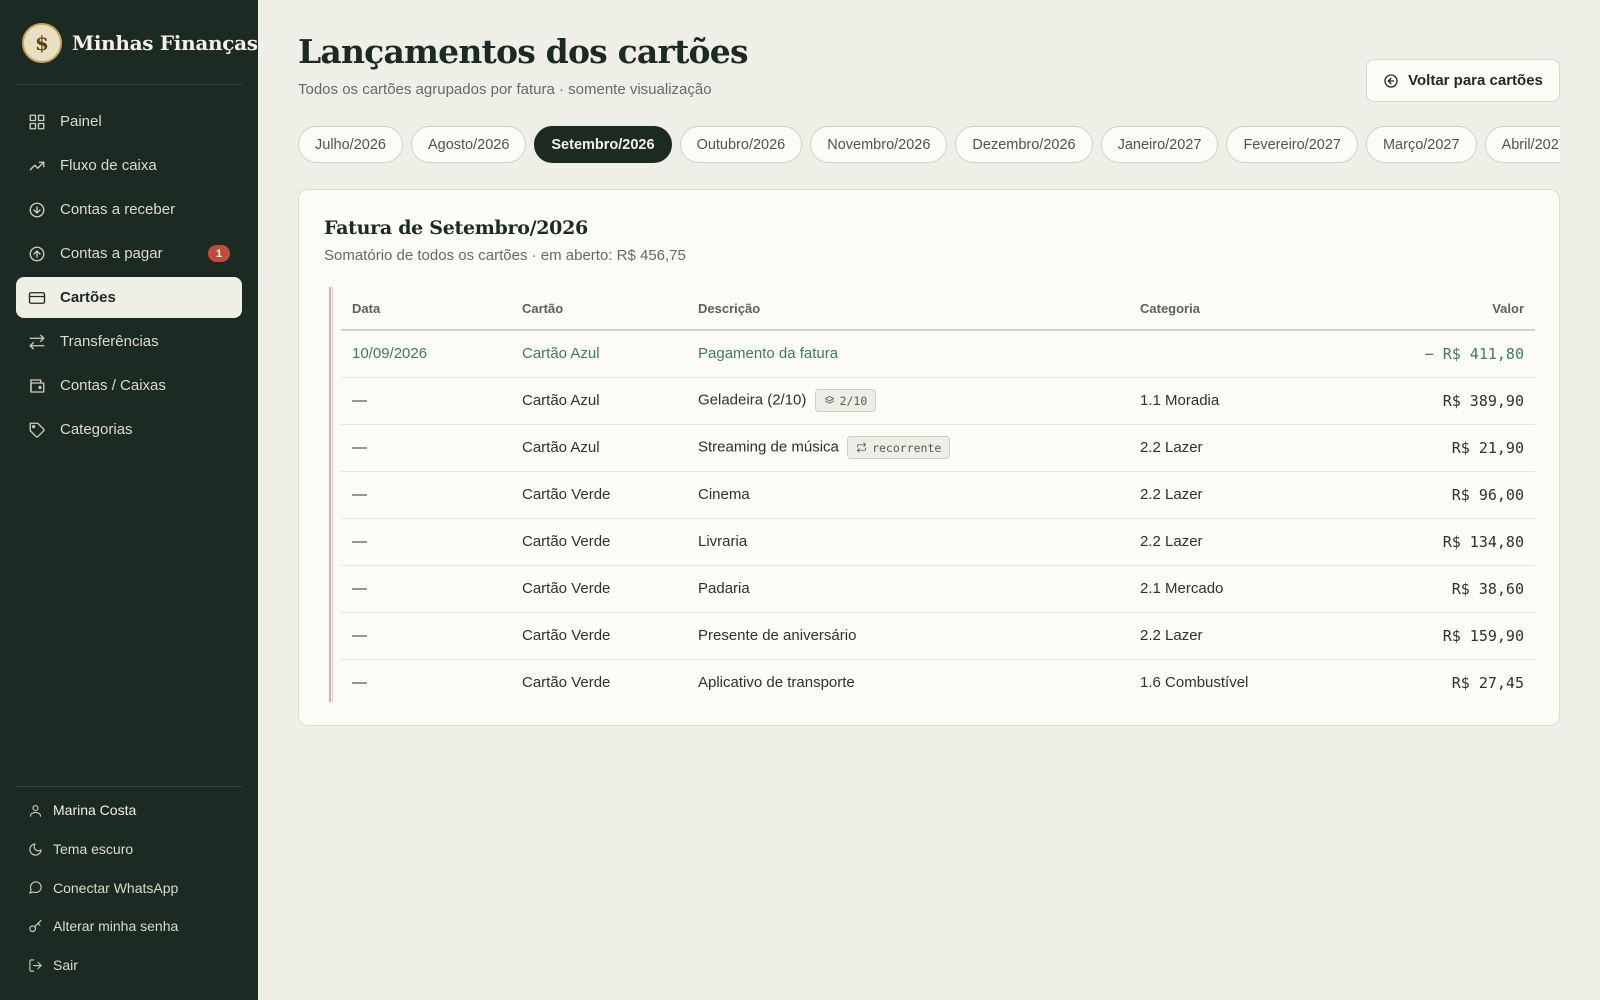 Image resolution: width=1600 pixels, height=1000 pixels. What do you see at coordinates (1487, 682) in the screenshot?
I see `cell-value: R$ 27,45` at bounding box center [1487, 682].